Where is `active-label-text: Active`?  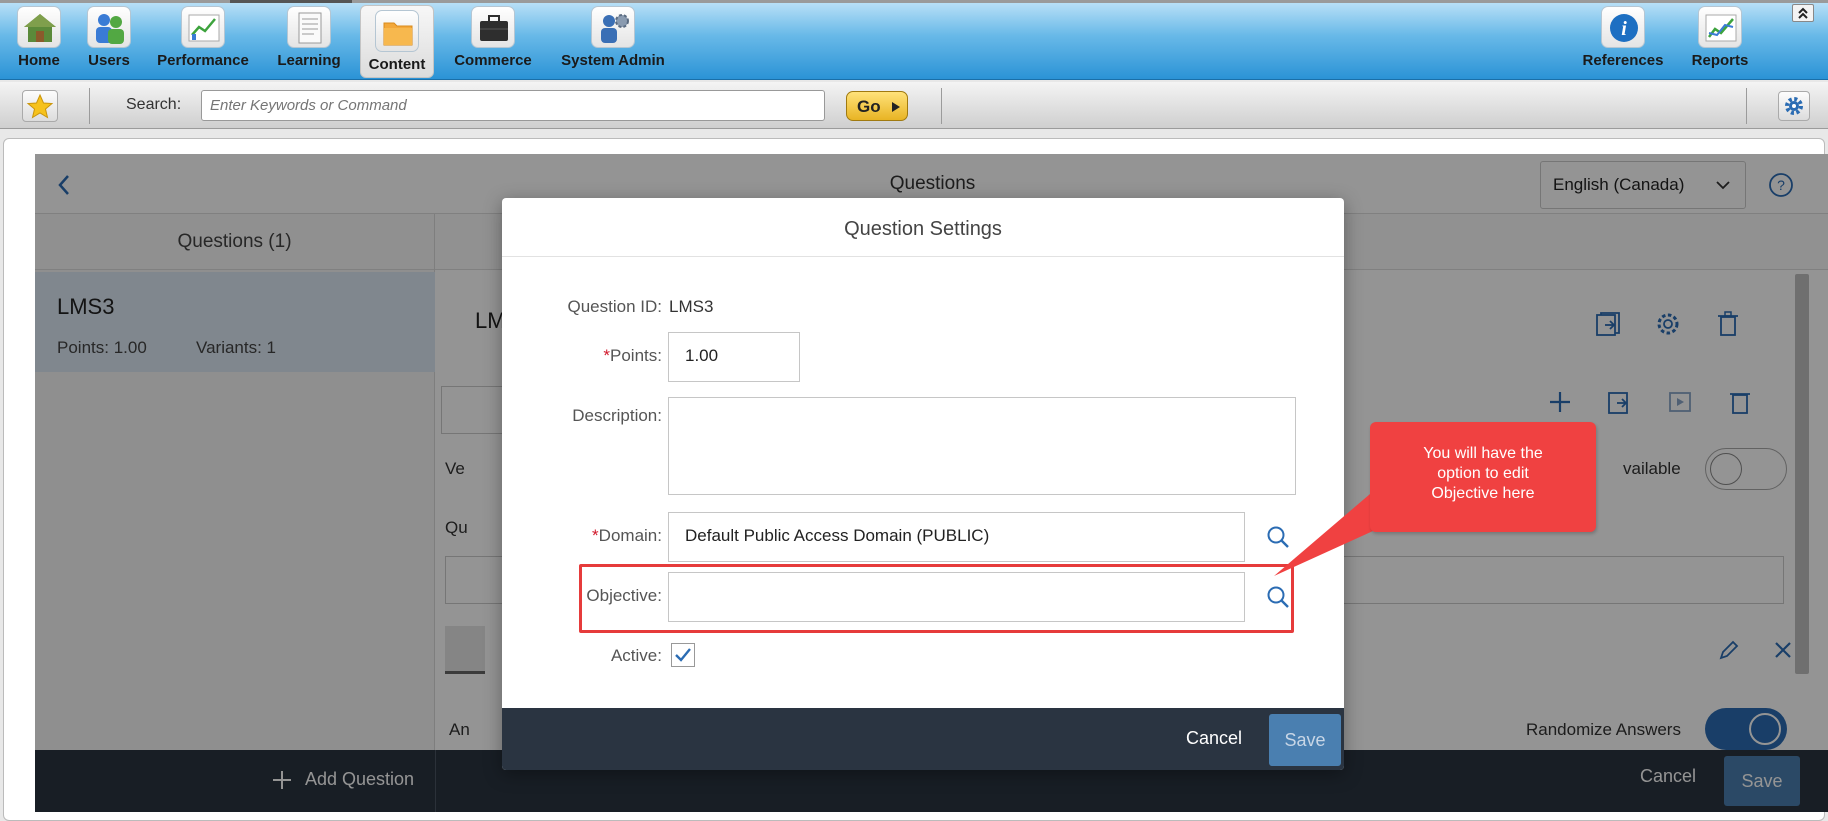 active-label-text: Active is located at coordinates (634, 655).